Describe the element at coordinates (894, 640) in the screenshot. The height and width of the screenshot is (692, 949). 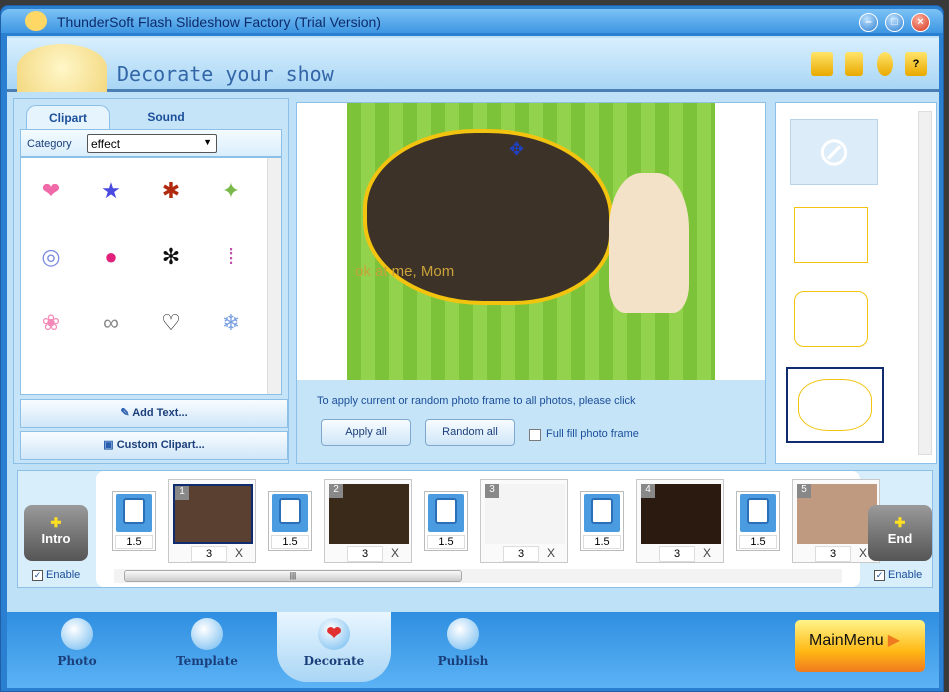
I see `play-arrow-icon: ▶` at that location.